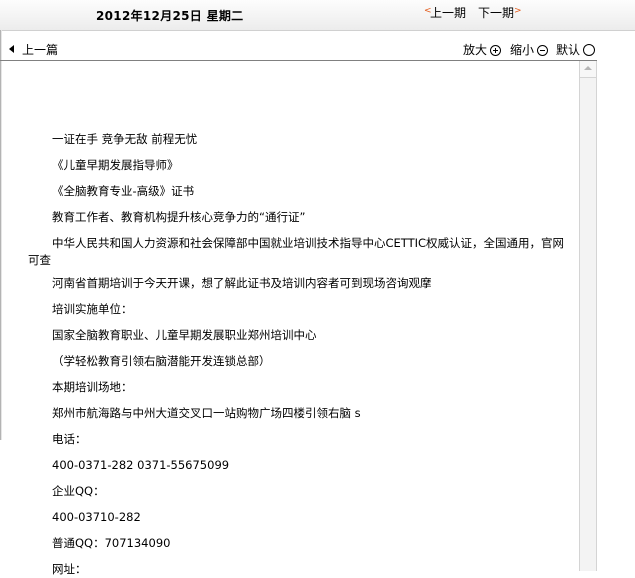 The height and width of the screenshot is (578, 635). Describe the element at coordinates (588, 69) in the screenshot. I see `scroll-up-arrow-icon` at that location.